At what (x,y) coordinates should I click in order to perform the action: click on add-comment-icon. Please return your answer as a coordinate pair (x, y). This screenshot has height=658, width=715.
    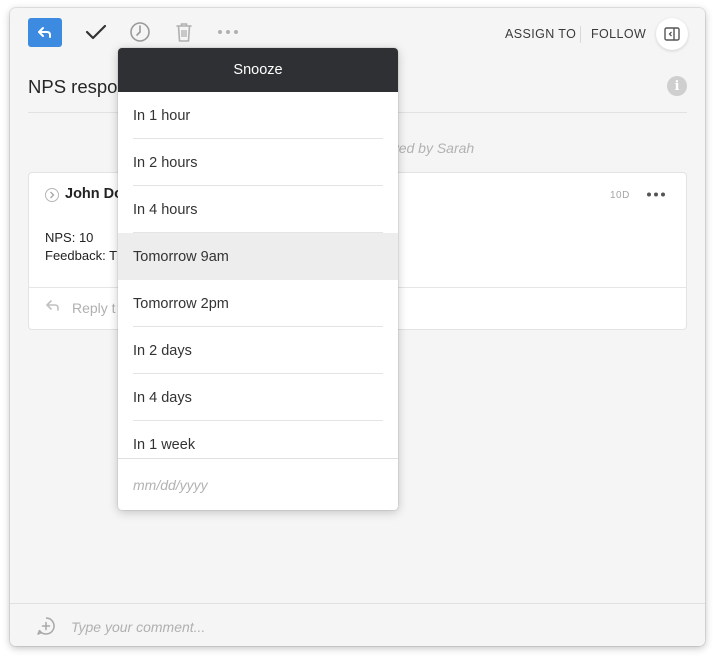
    Looking at the image, I should click on (46, 628).